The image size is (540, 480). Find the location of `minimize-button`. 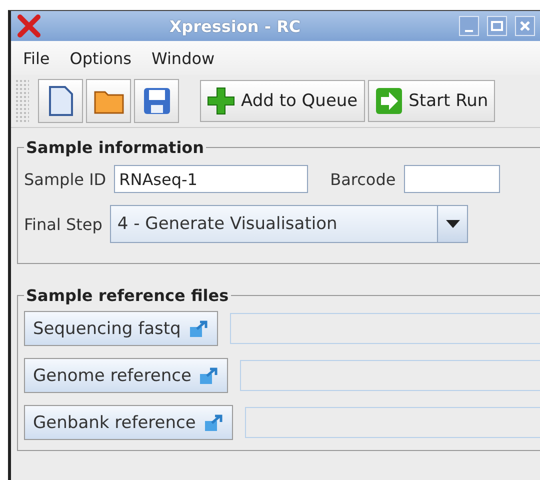

minimize-button is located at coordinates (469, 26).